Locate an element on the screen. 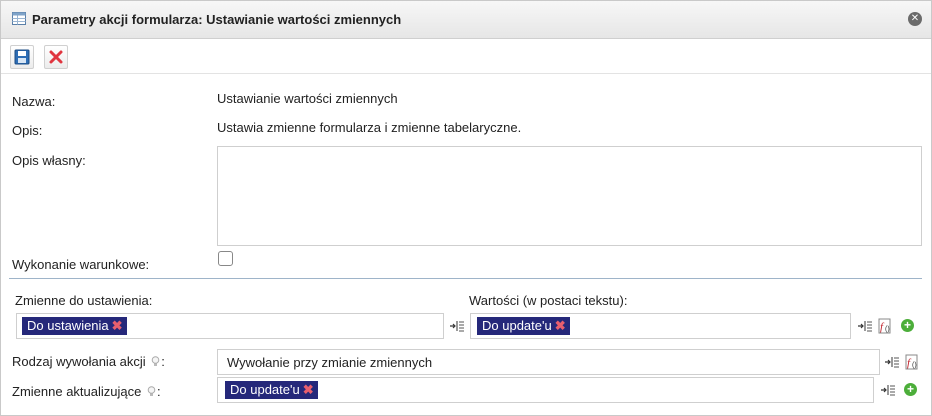  cancel-button is located at coordinates (56, 57).